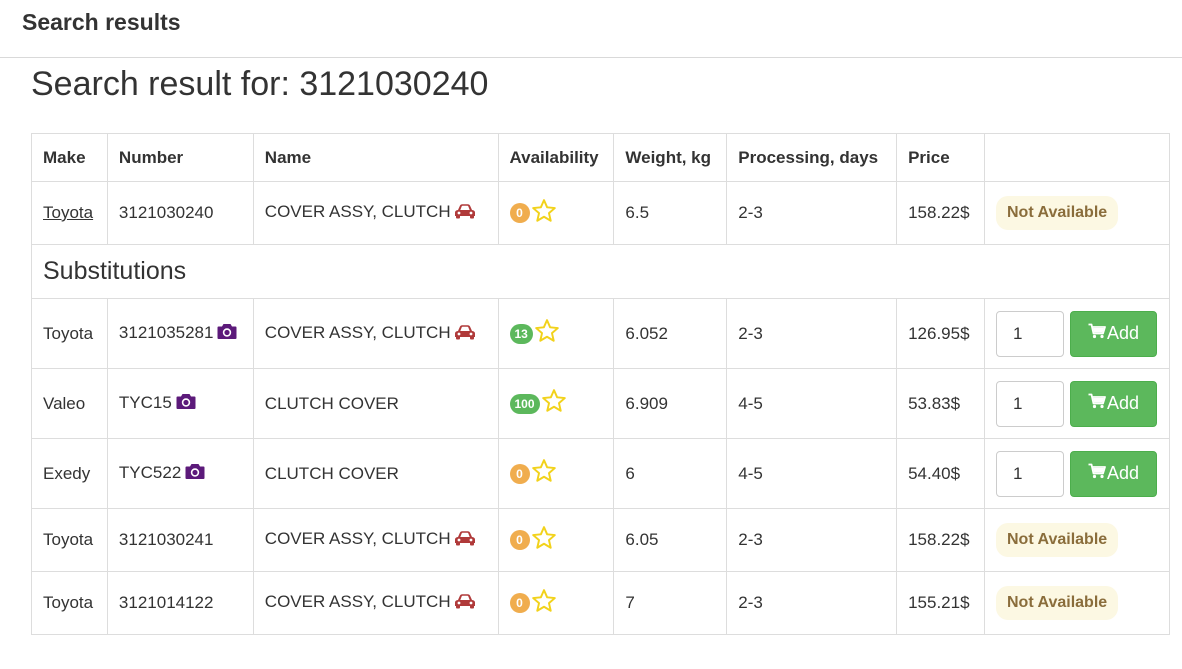 Image resolution: width=1182 pixels, height=669 pixels. Describe the element at coordinates (524, 403) in the screenshot. I see `availability-badge: 100` at that location.